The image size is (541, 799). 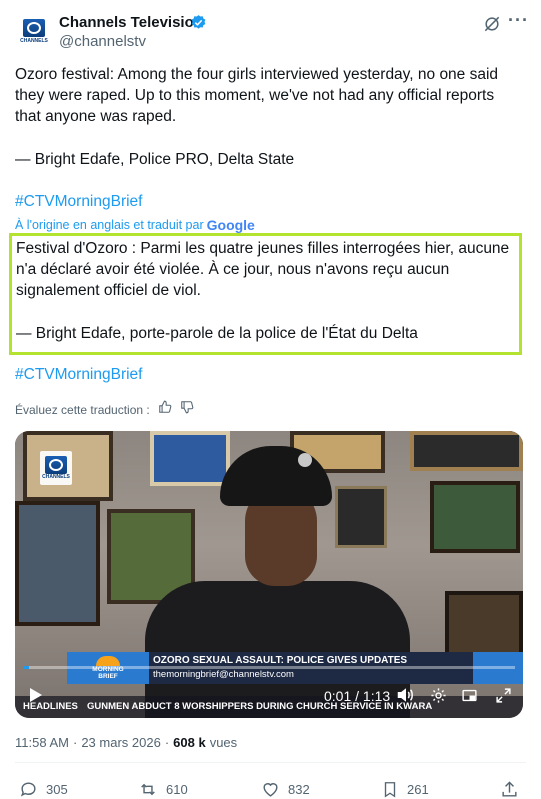 What do you see at coordinates (57, 789) in the screenshot?
I see `reply-count: 305` at bounding box center [57, 789].